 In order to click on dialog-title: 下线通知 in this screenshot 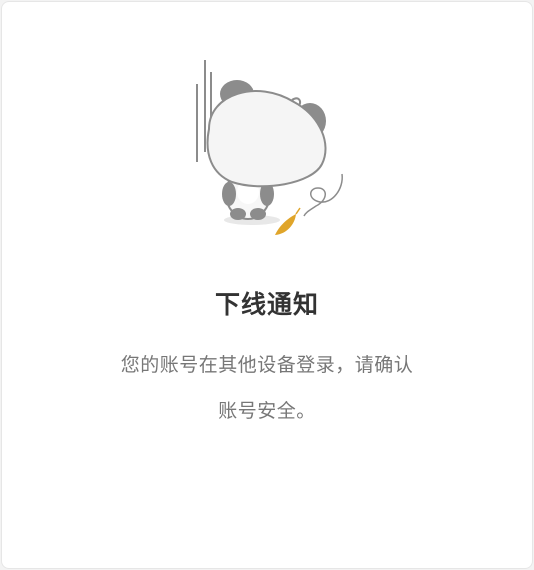, I will do `click(266, 304)`.